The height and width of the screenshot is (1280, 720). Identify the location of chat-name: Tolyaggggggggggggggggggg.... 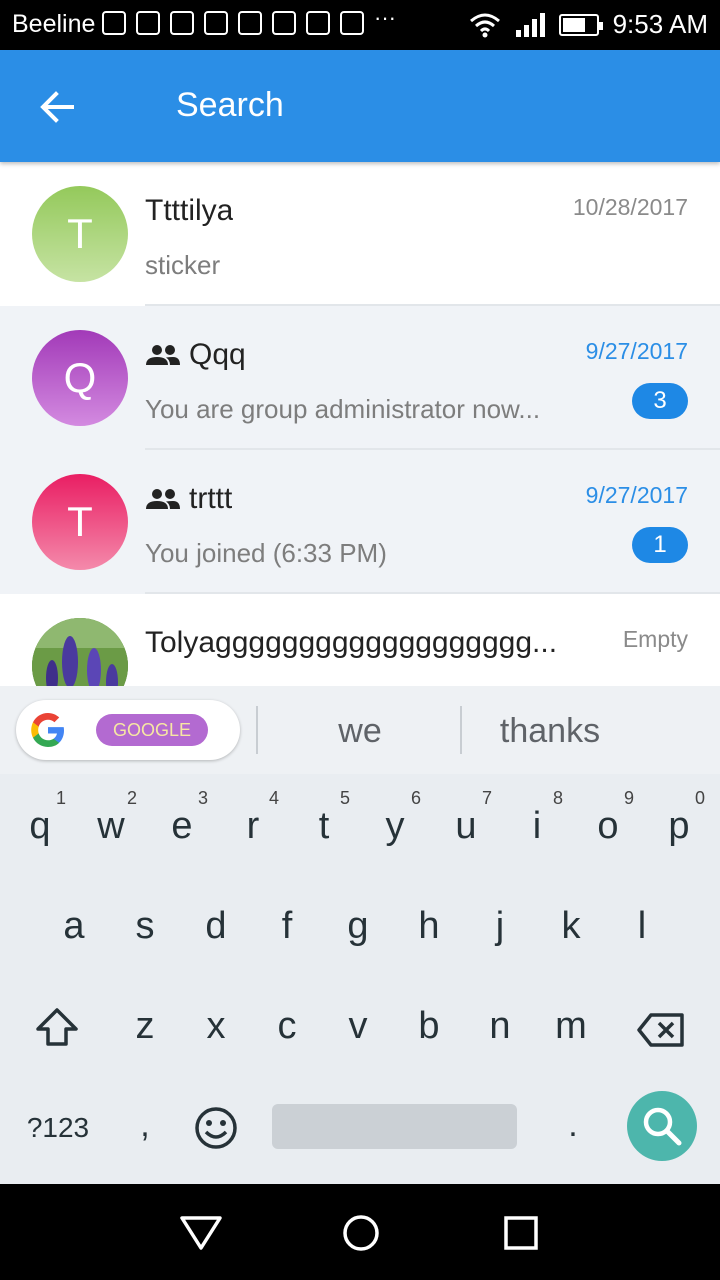
(351, 643).